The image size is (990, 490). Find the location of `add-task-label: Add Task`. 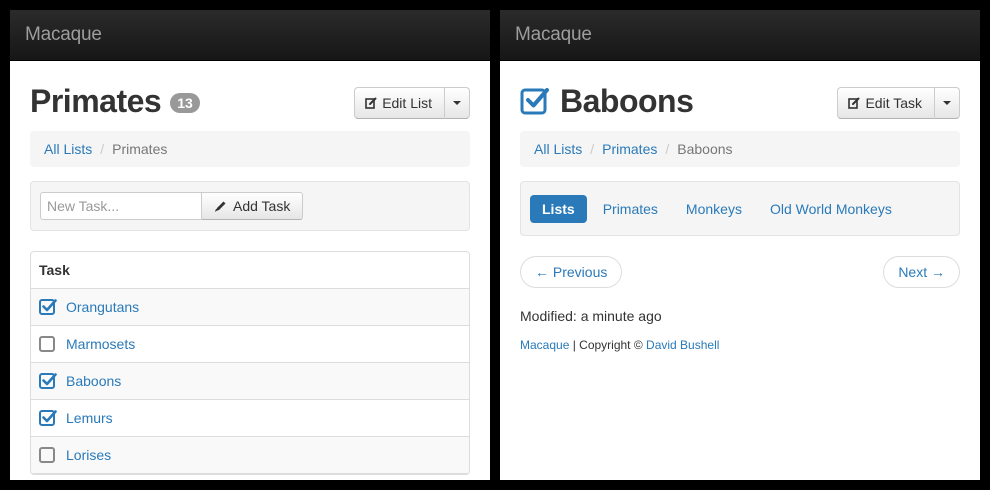

add-task-label: Add Task is located at coordinates (262, 206).